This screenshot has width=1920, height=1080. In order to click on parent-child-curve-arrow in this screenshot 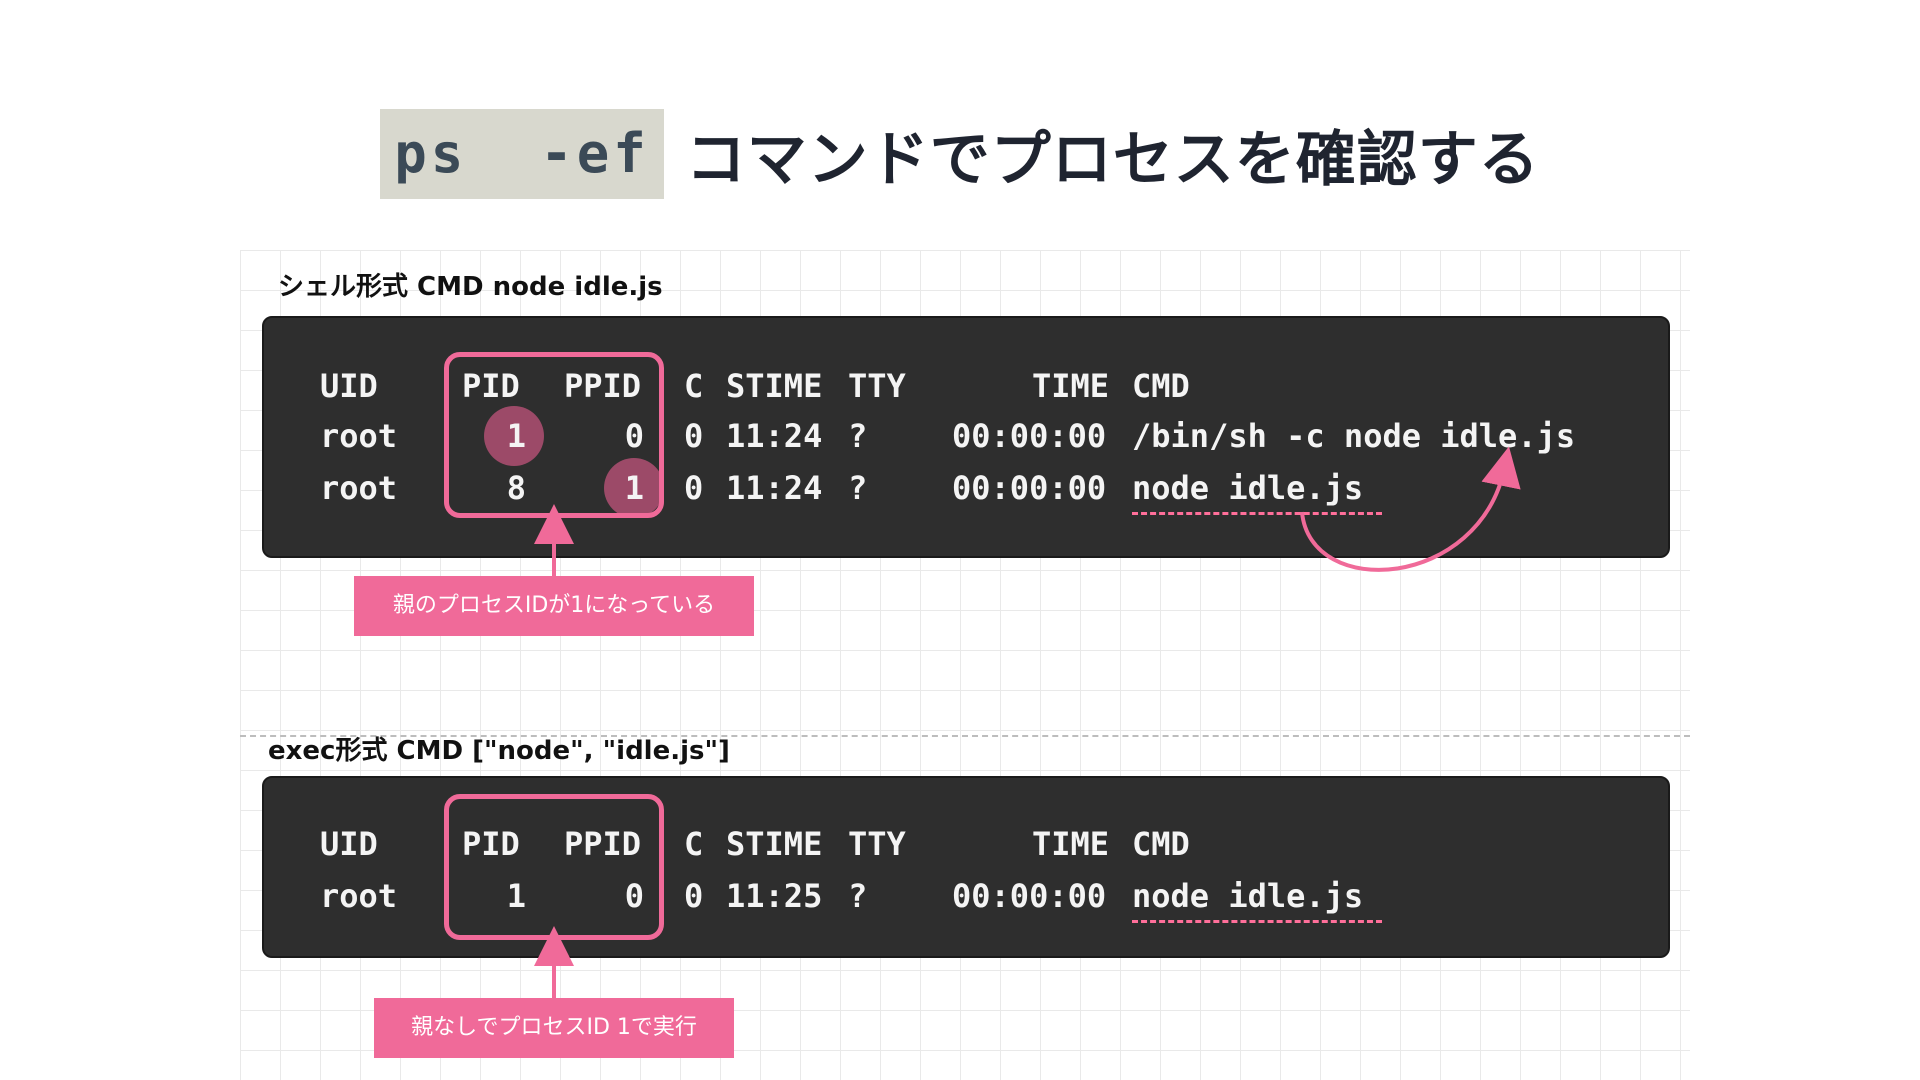, I will do `click(1410, 509)`.